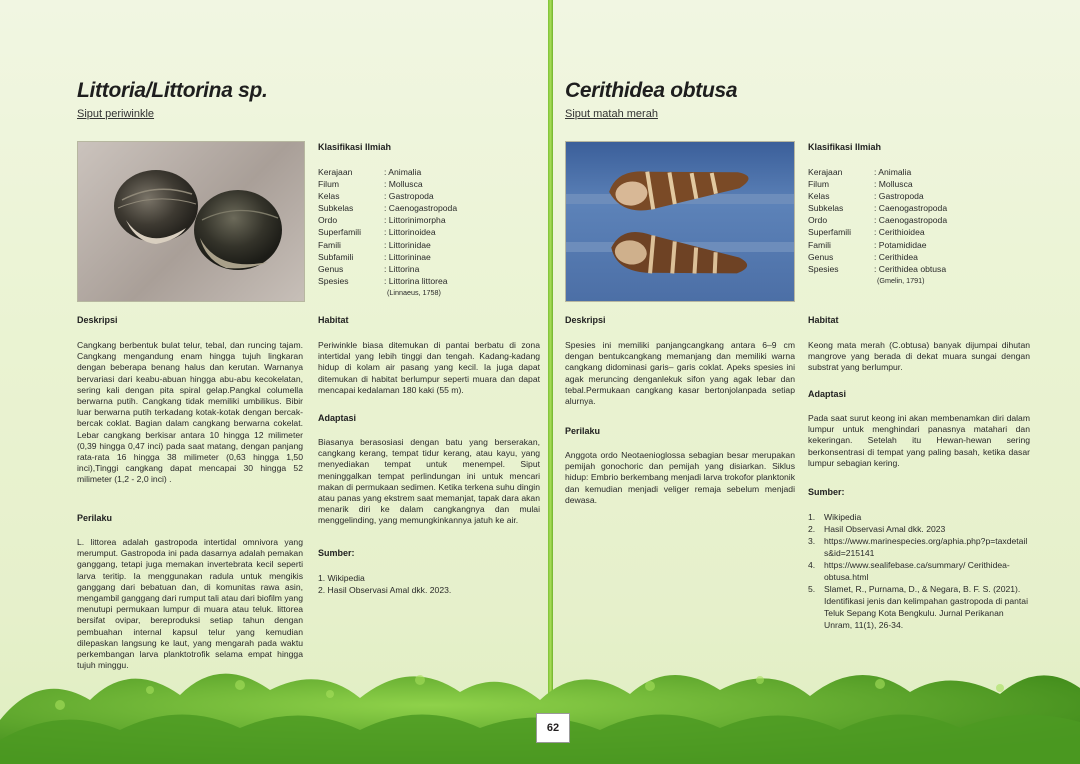 Image resolution: width=1080 pixels, height=764 pixels. What do you see at coordinates (410, 232) in the screenshot?
I see `klas-value: : Littorinoidea` at bounding box center [410, 232].